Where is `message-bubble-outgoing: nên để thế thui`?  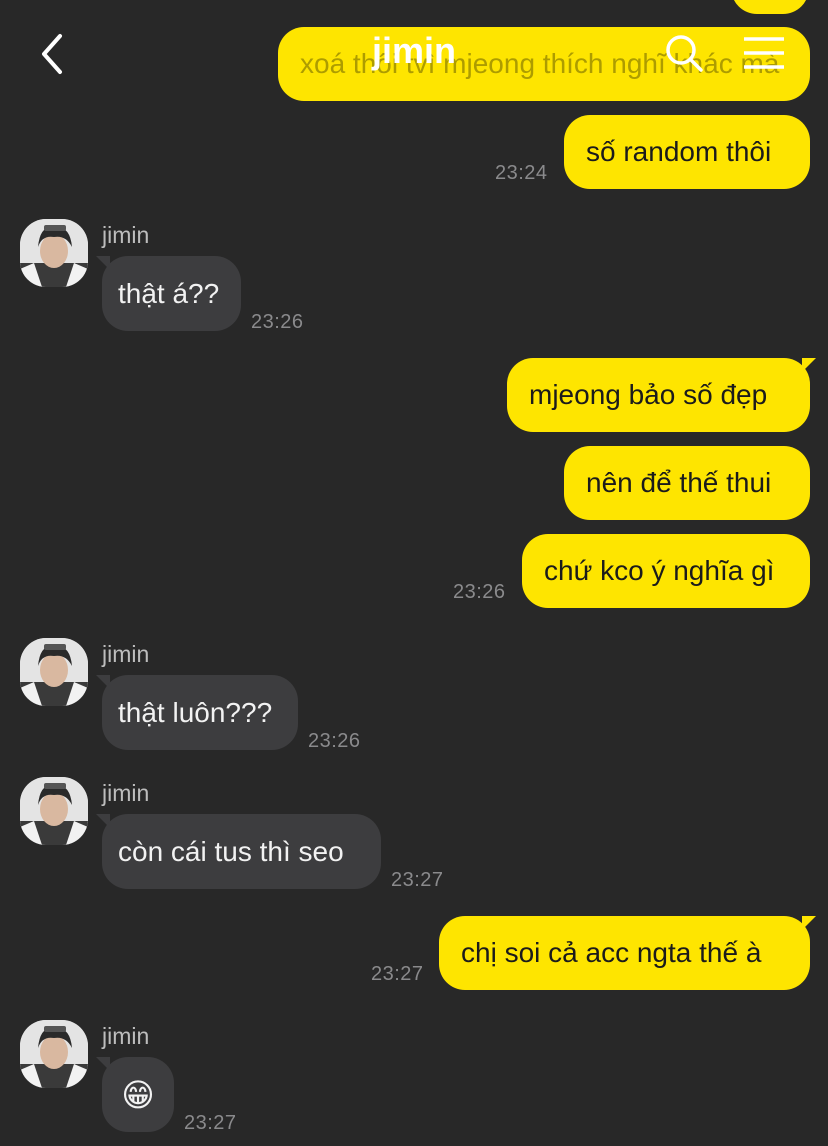 message-bubble-outgoing: nên để thế thui is located at coordinates (687, 483).